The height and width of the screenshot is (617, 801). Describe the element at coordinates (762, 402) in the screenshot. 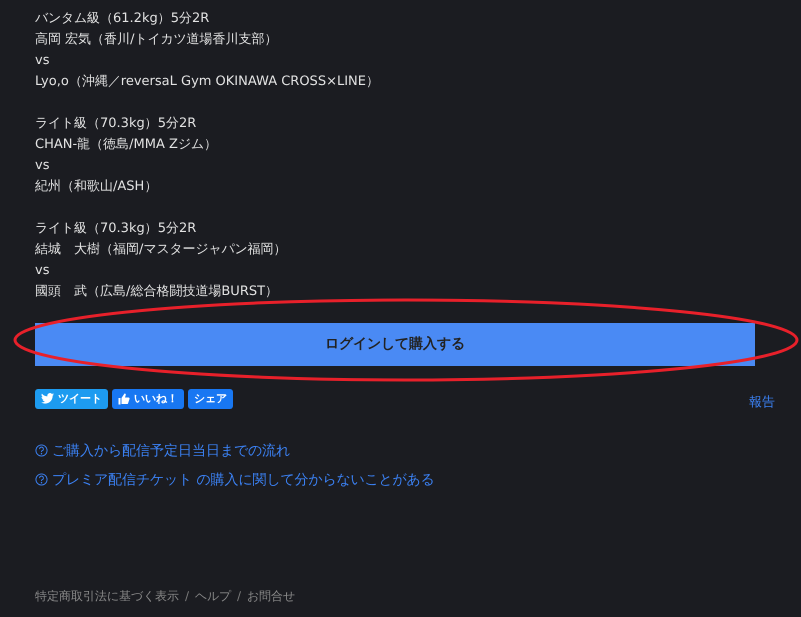

I see `report-link: 報告` at that location.